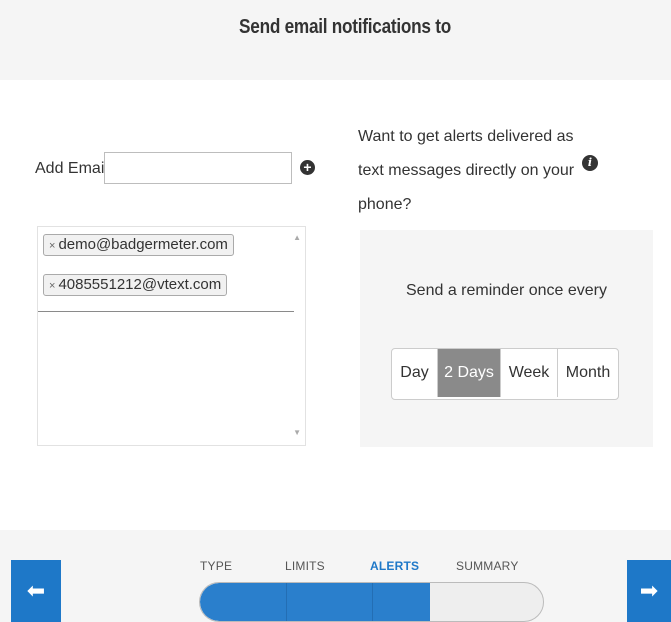 The height and width of the screenshot is (622, 671). I want to click on frequency-option-day: Day, so click(415, 373).